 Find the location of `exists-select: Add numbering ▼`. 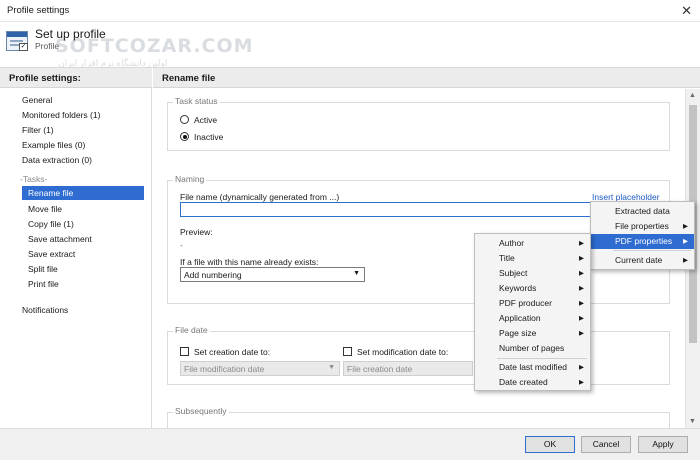

exists-select: Add numbering ▼ is located at coordinates (272, 274).